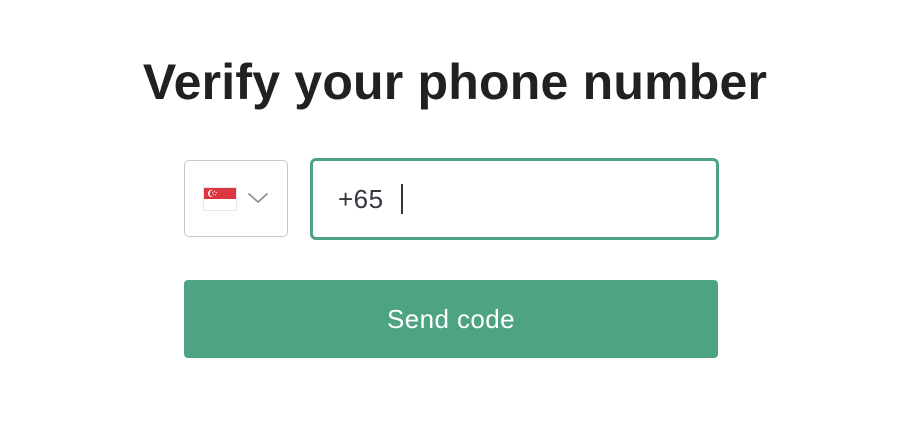 Image resolution: width=910 pixels, height=424 pixels. What do you see at coordinates (514, 199) in the screenshot?
I see `phone-number-input: +65` at bounding box center [514, 199].